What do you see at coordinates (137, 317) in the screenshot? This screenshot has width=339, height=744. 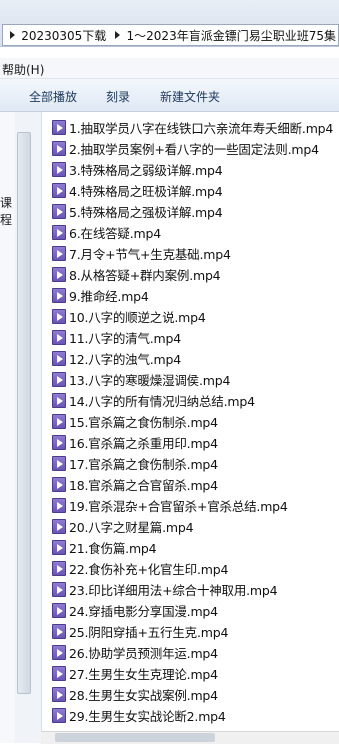 I see `file-name: 10.八字的顺逆之说.mp4` at bounding box center [137, 317].